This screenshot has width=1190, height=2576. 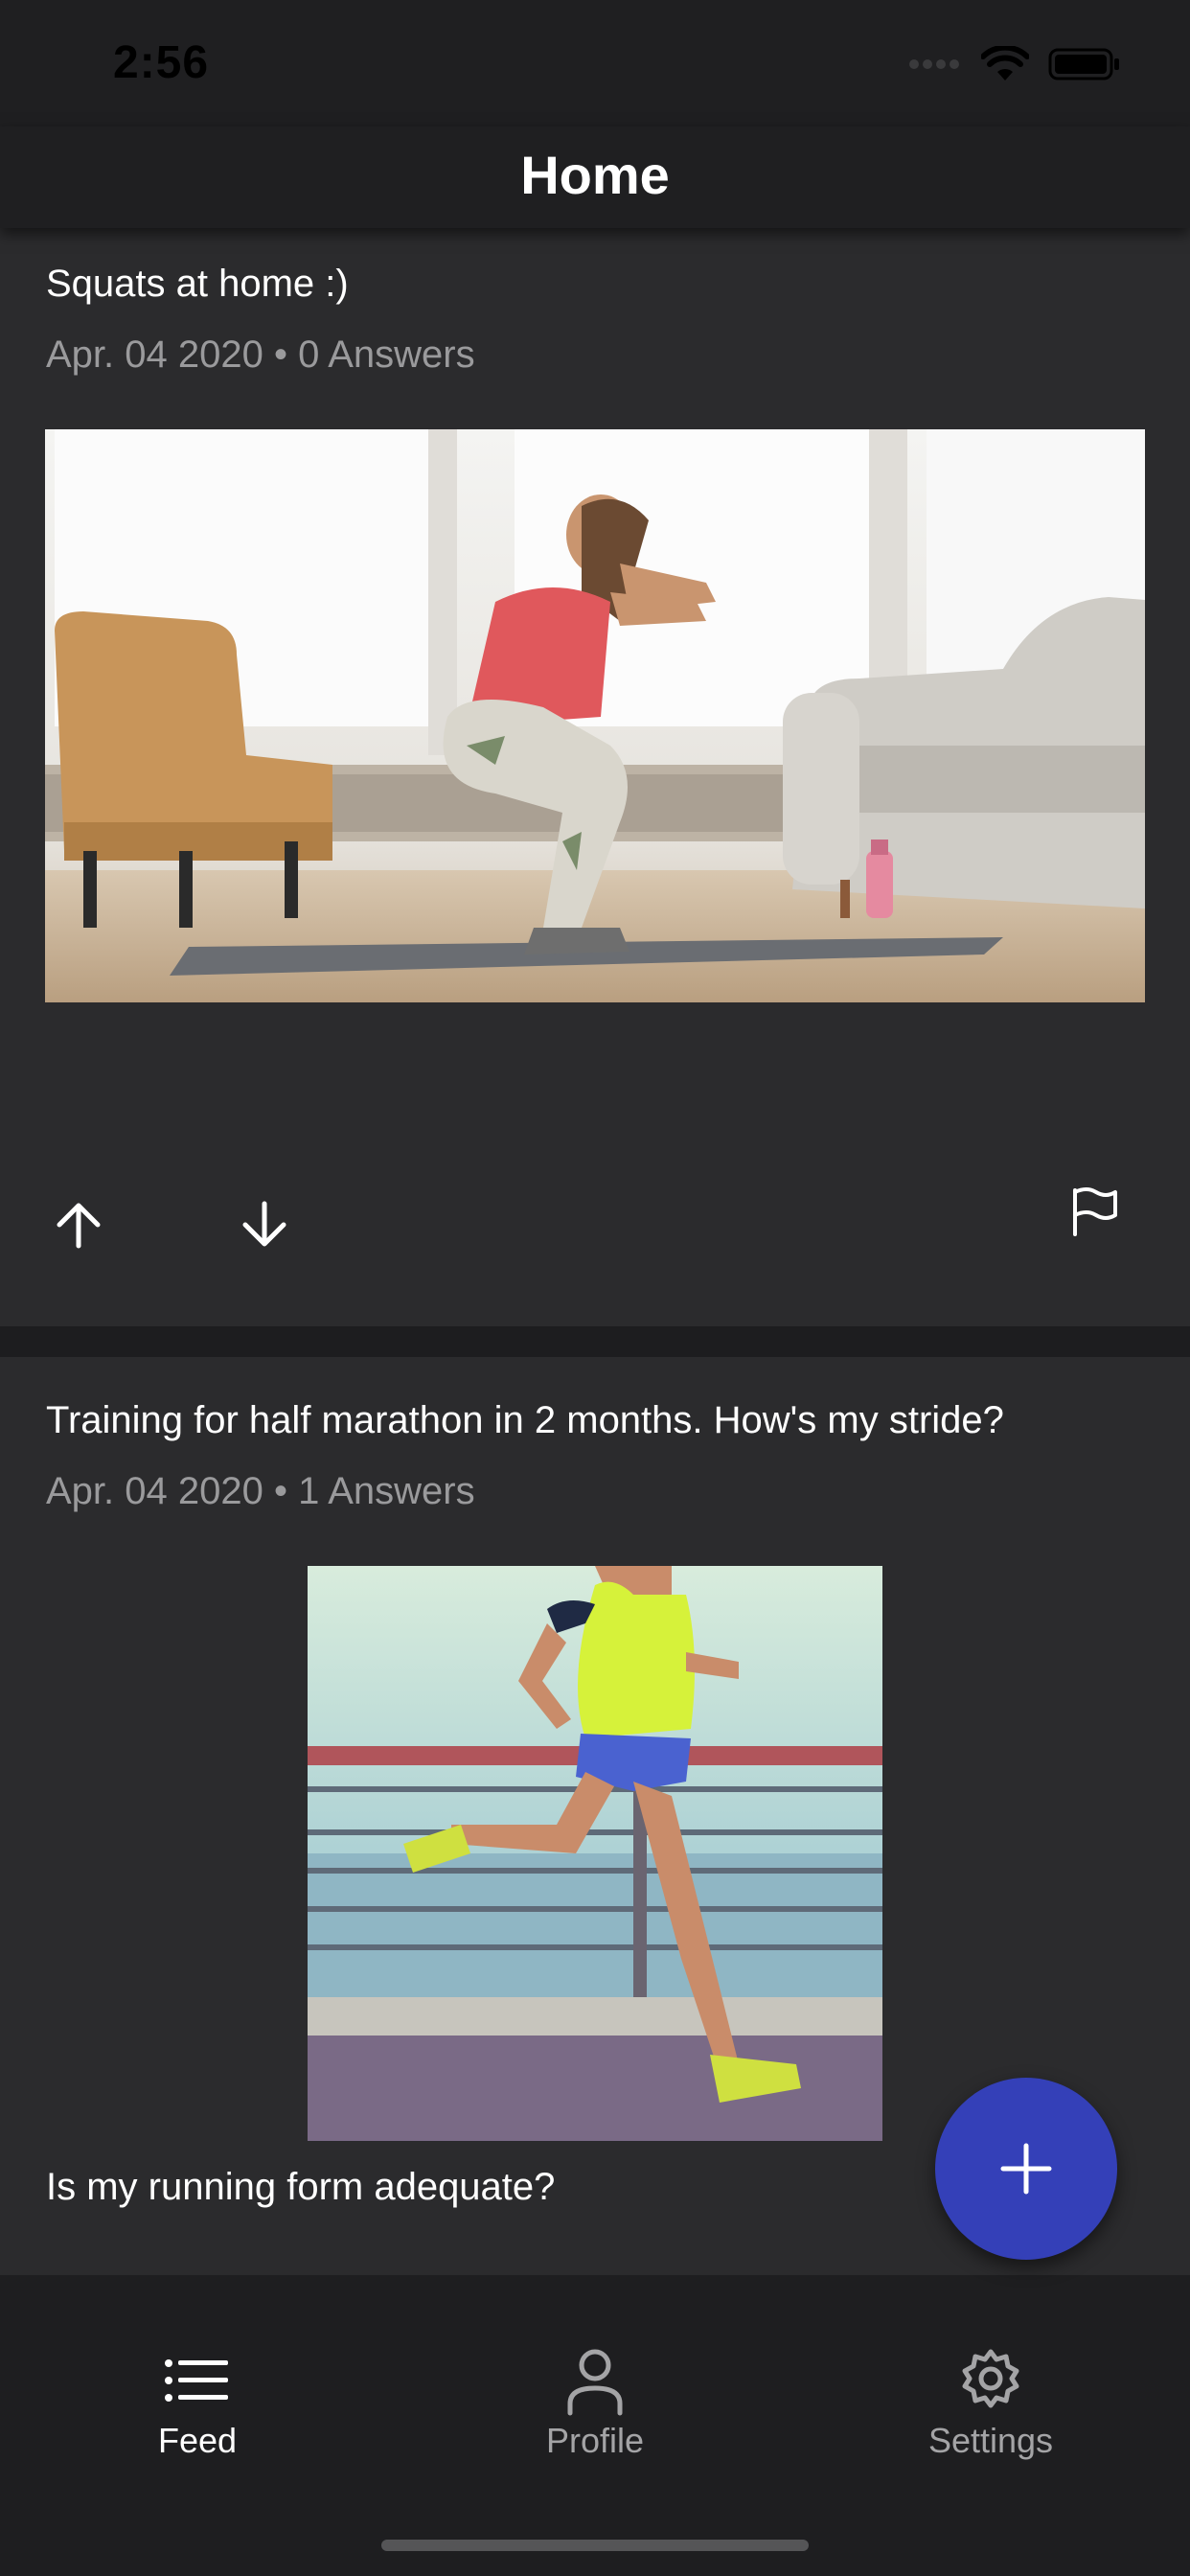 What do you see at coordinates (990, 2440) in the screenshot?
I see `nav-label-settings: Settings` at bounding box center [990, 2440].